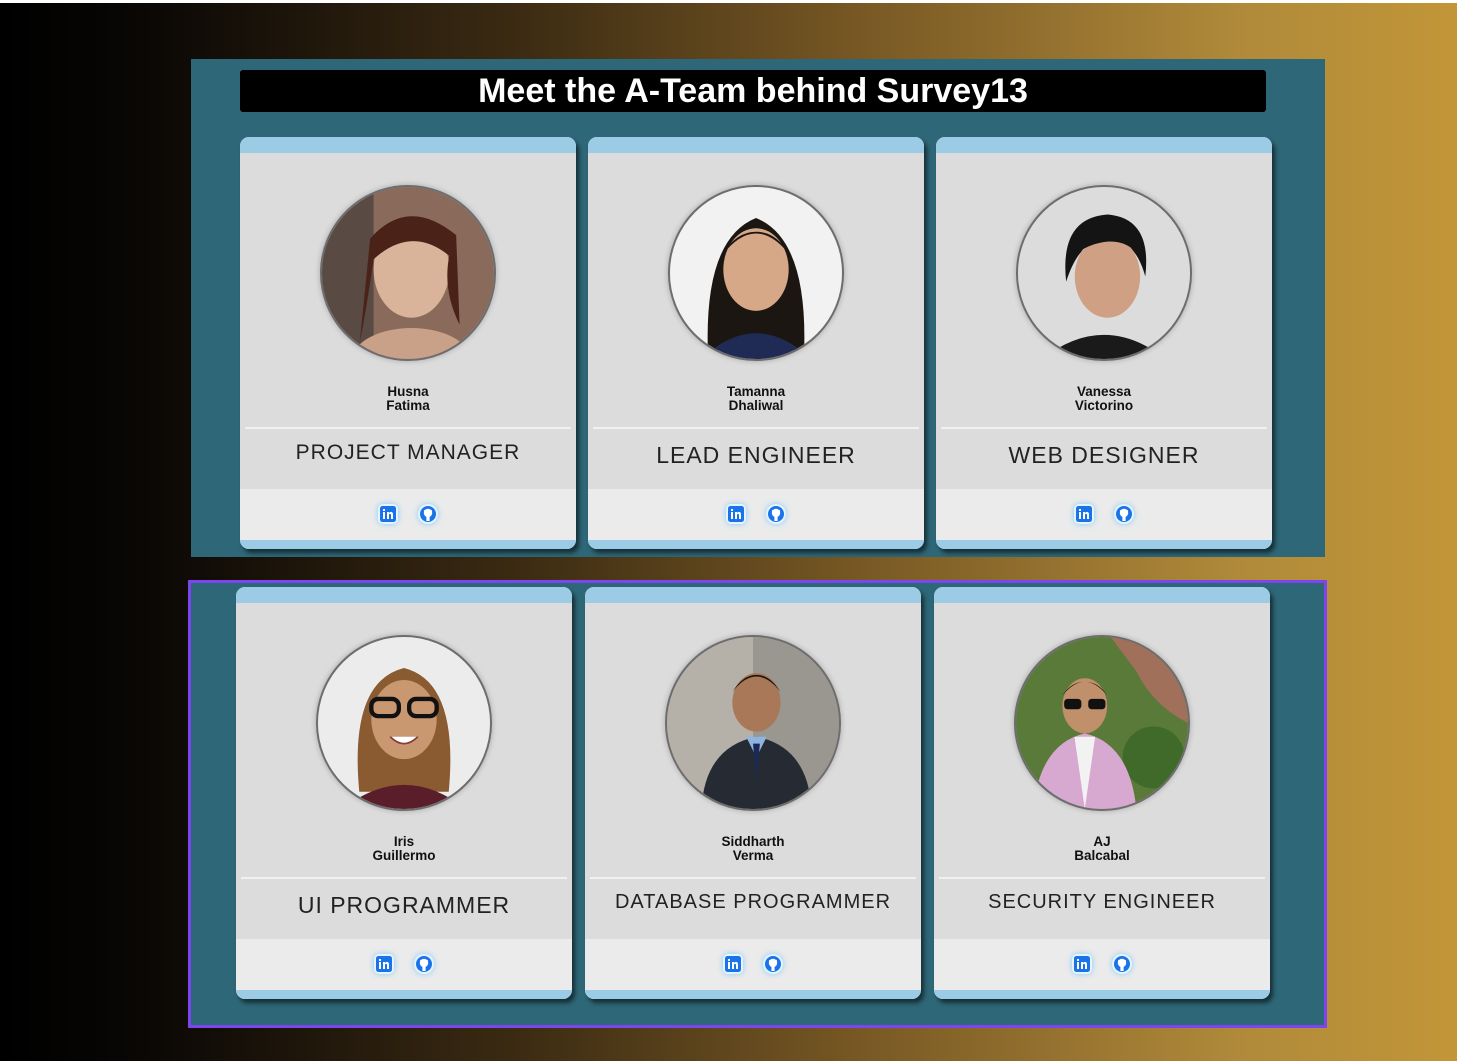  Describe the element at coordinates (408, 405) in the screenshot. I see `member-last-name: Fatima` at that location.